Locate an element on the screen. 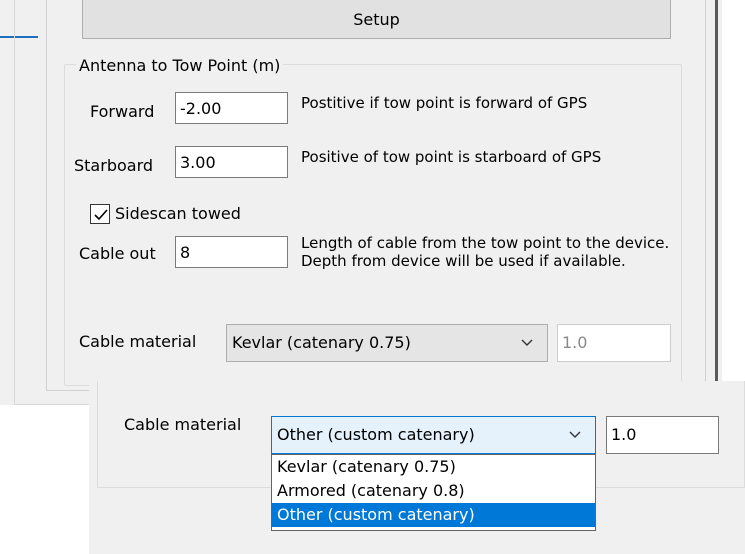 The width and height of the screenshot is (745, 554). popup-catenary-value-input: 1.0 is located at coordinates (662, 435).